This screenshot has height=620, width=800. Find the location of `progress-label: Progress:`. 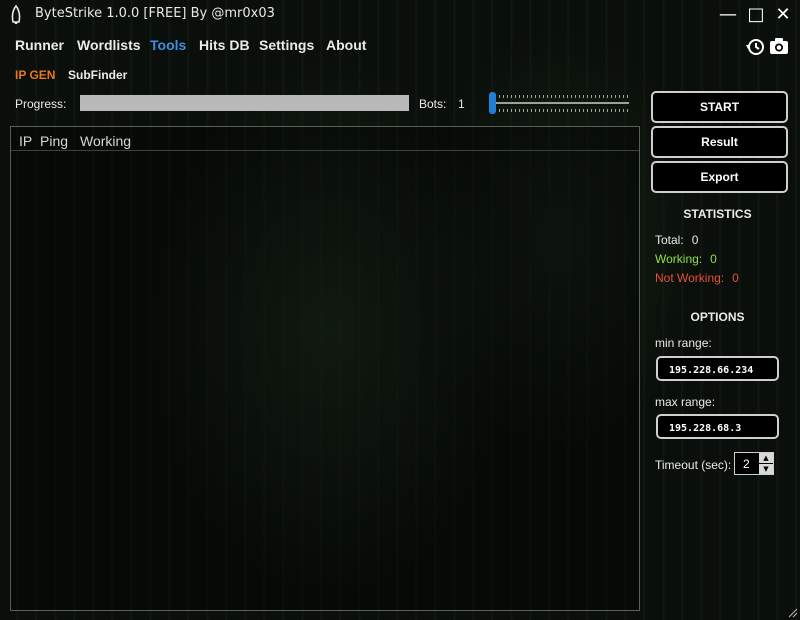

progress-label: Progress: is located at coordinates (41, 104).